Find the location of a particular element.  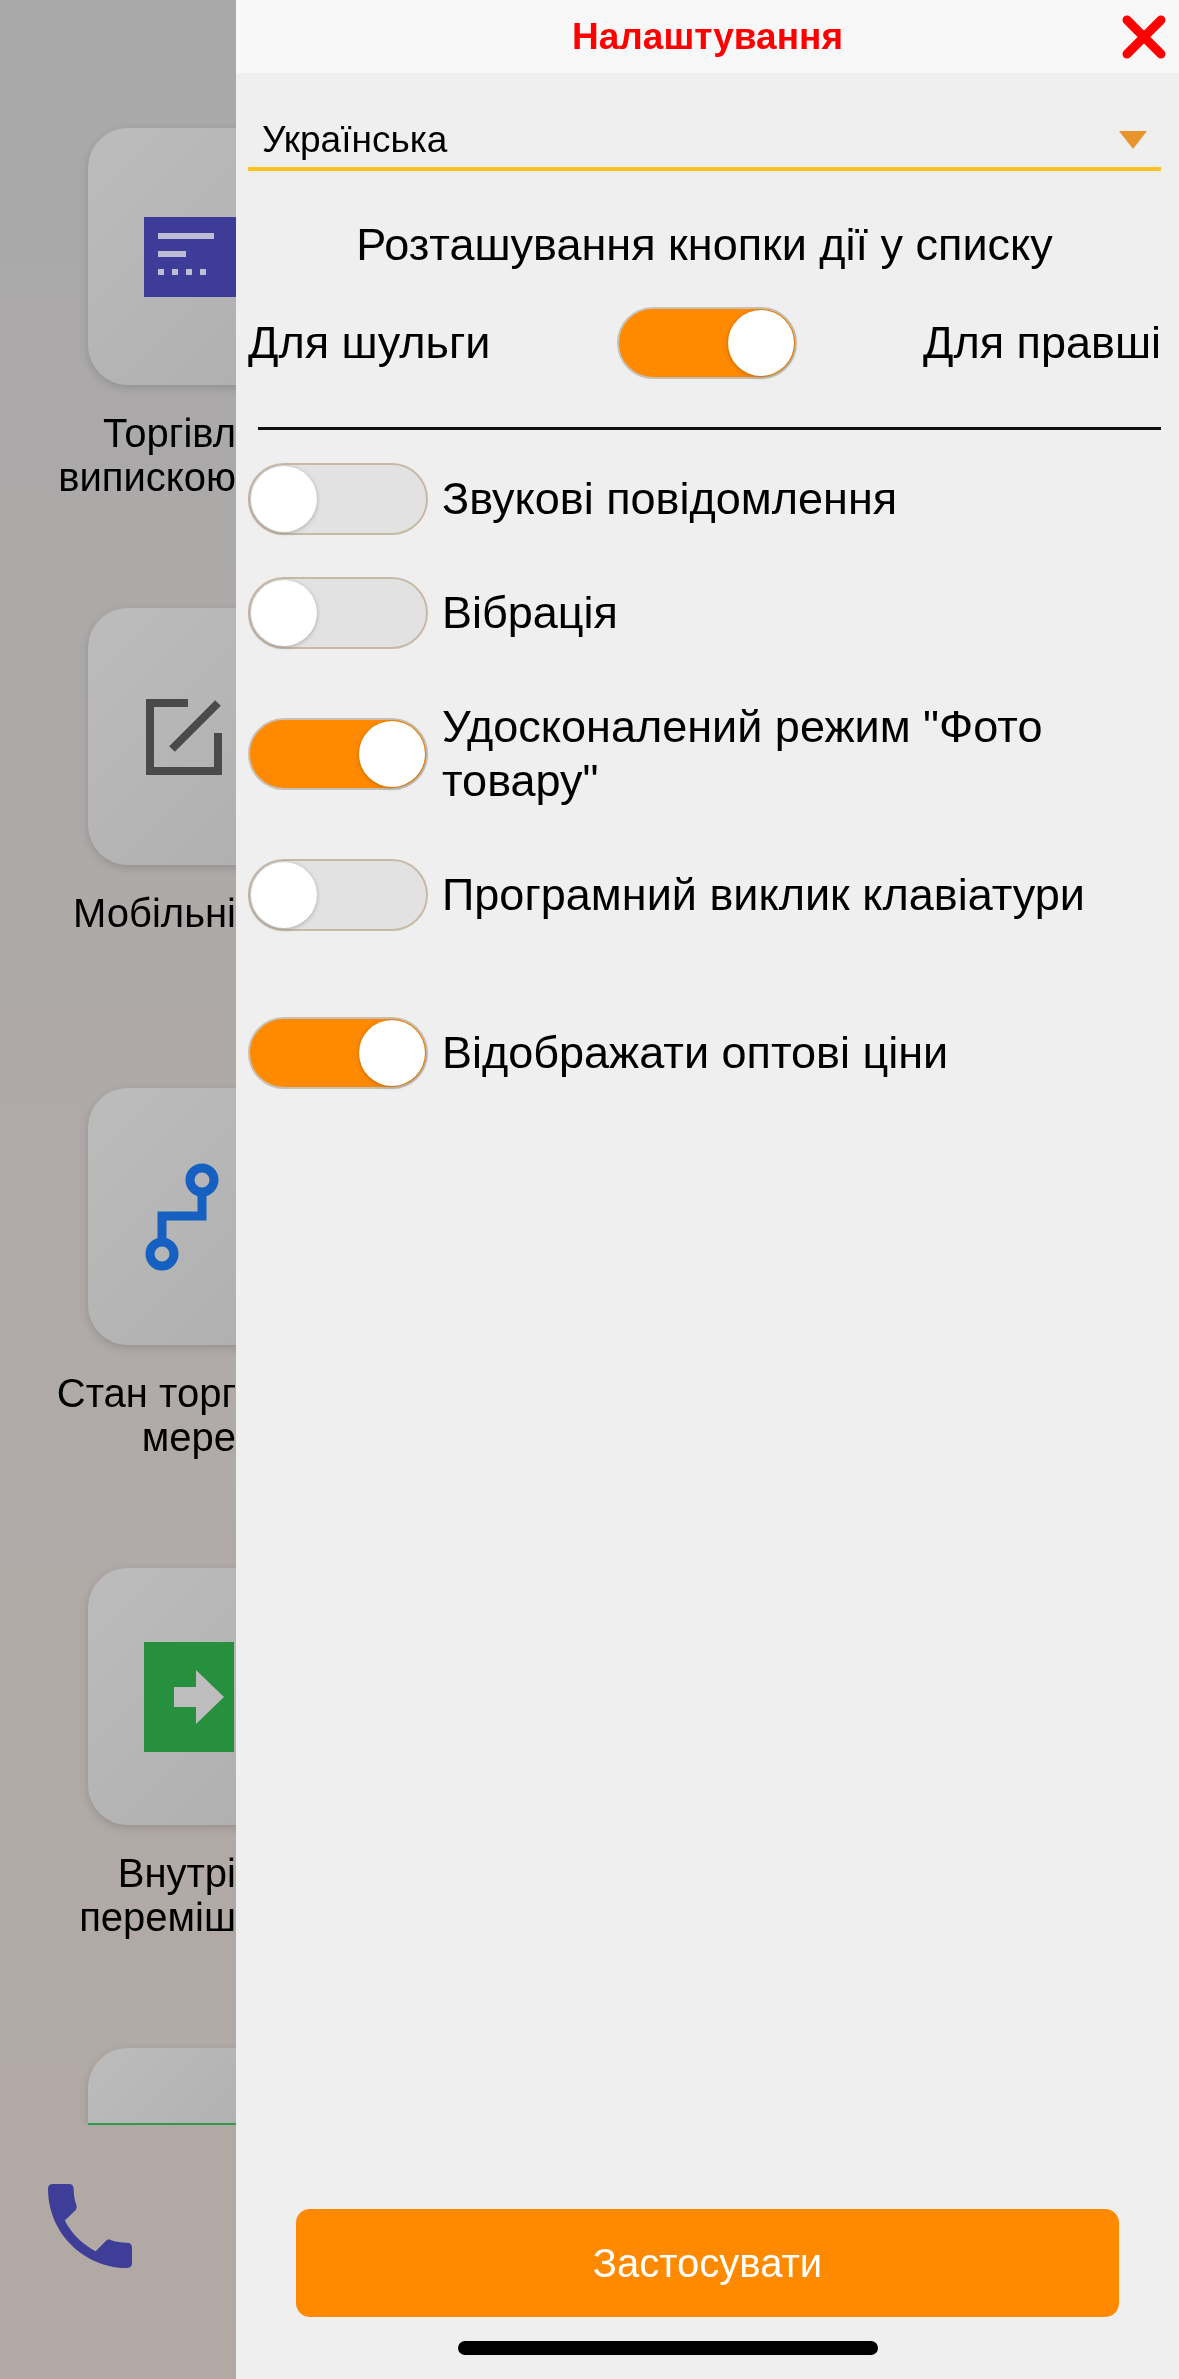

edit-icon is located at coordinates (184, 736).